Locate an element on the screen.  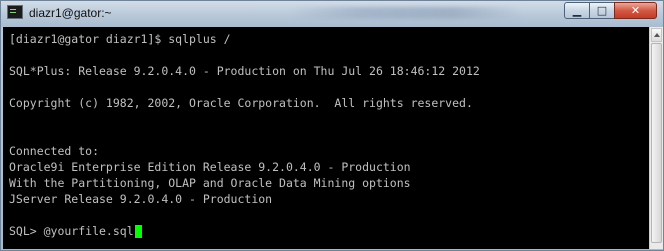
terminal-line: Connected to: is located at coordinates (54, 151).